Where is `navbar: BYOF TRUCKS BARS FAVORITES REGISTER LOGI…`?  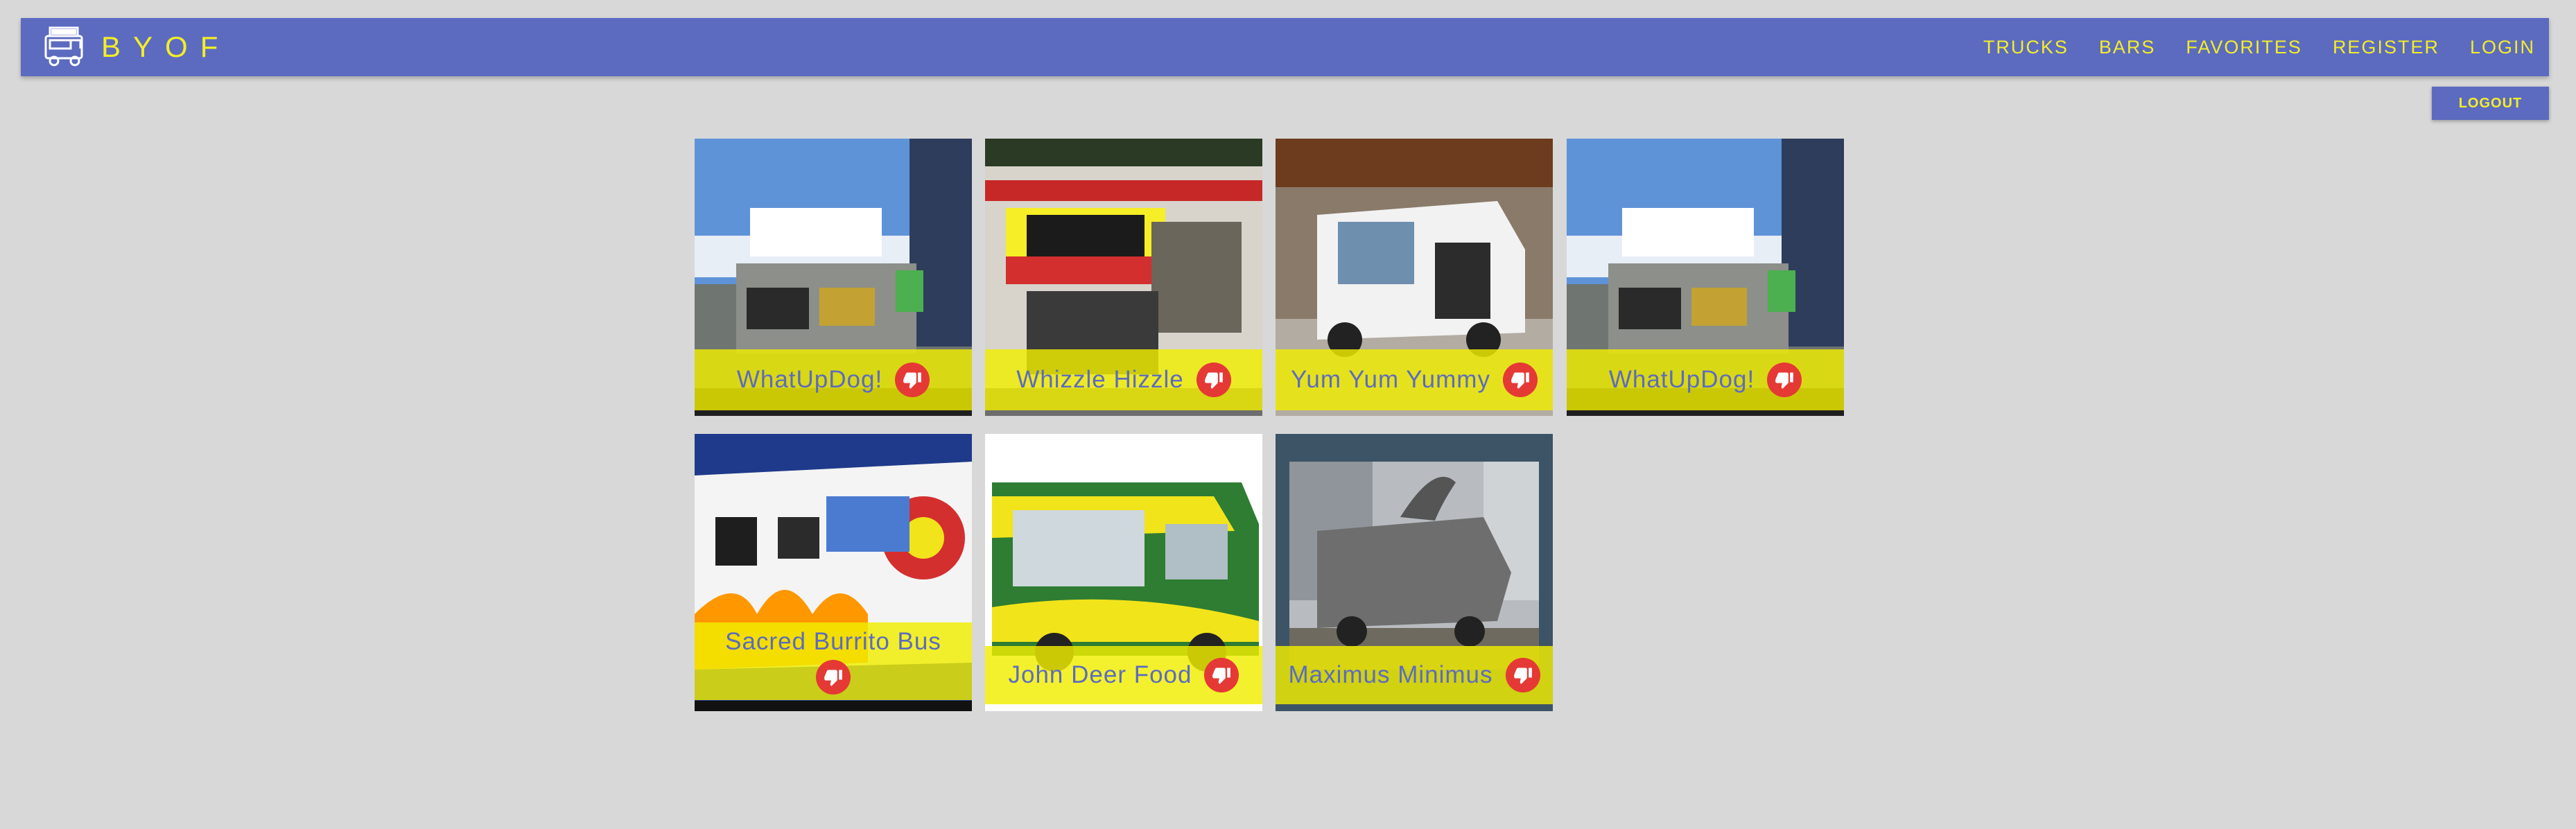
navbar: BYOF TRUCKS BARS FAVORITES REGISTER LOGI… is located at coordinates (1285, 47).